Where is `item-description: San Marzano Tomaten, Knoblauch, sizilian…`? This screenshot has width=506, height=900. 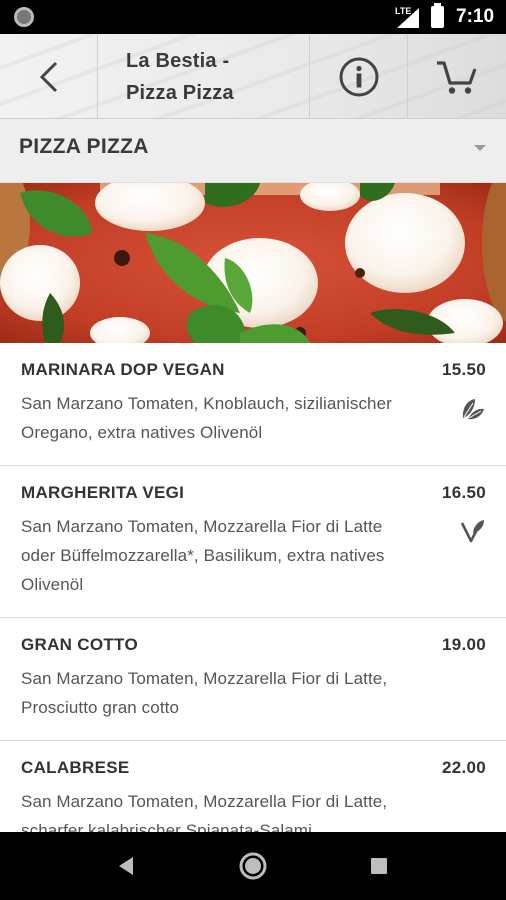
item-description: San Marzano Tomaten, Knoblauch, sizilian… is located at coordinates (206, 418).